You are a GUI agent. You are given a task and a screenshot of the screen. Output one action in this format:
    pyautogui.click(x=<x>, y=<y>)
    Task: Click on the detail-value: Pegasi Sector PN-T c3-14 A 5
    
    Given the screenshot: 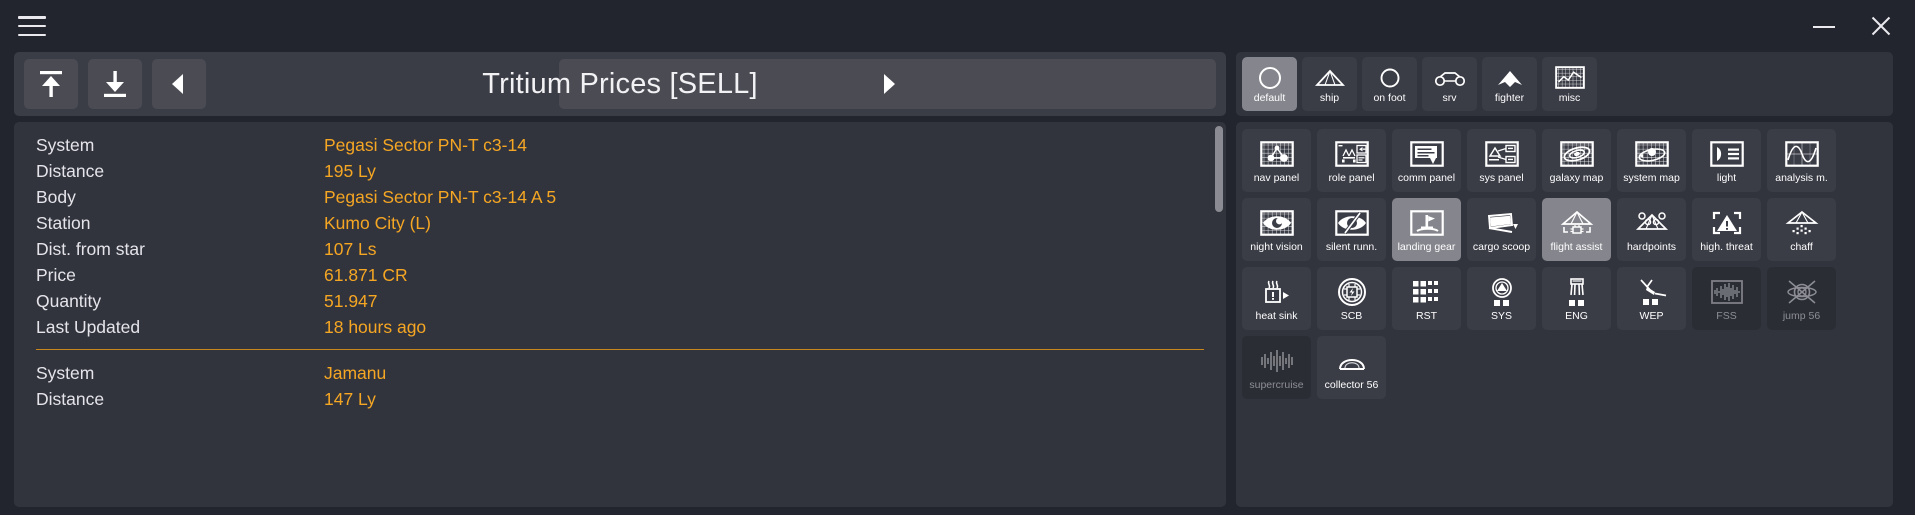 What is the action you would take?
    pyautogui.click(x=440, y=196)
    